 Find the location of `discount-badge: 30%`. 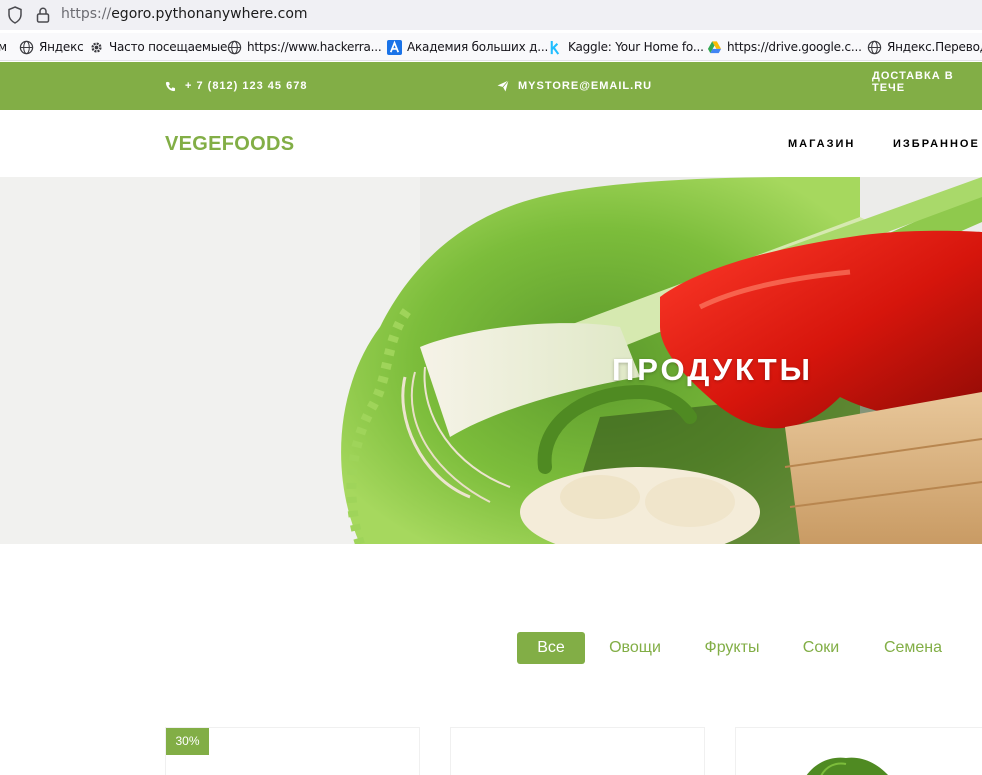

discount-badge: 30% is located at coordinates (187, 741).